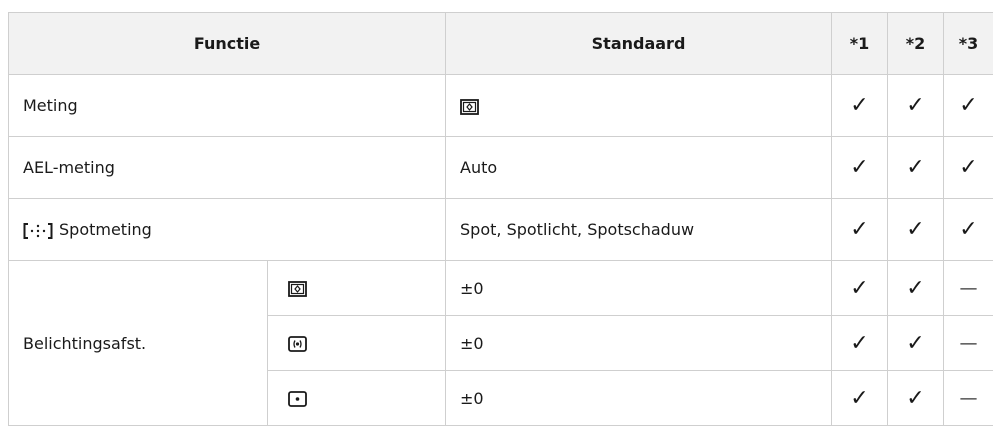 This screenshot has width=993, height=447. Describe the element at coordinates (138, 343) in the screenshot. I see `exposure-label: Belichtingsafst.` at that location.